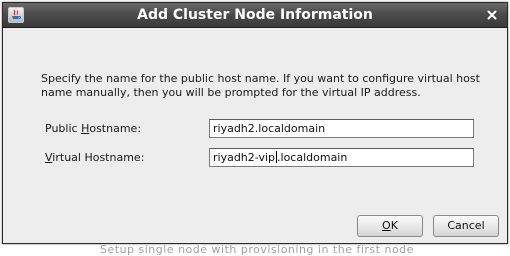 The height and width of the screenshot is (256, 510). I want to click on ok-button: OK, so click(390, 226).